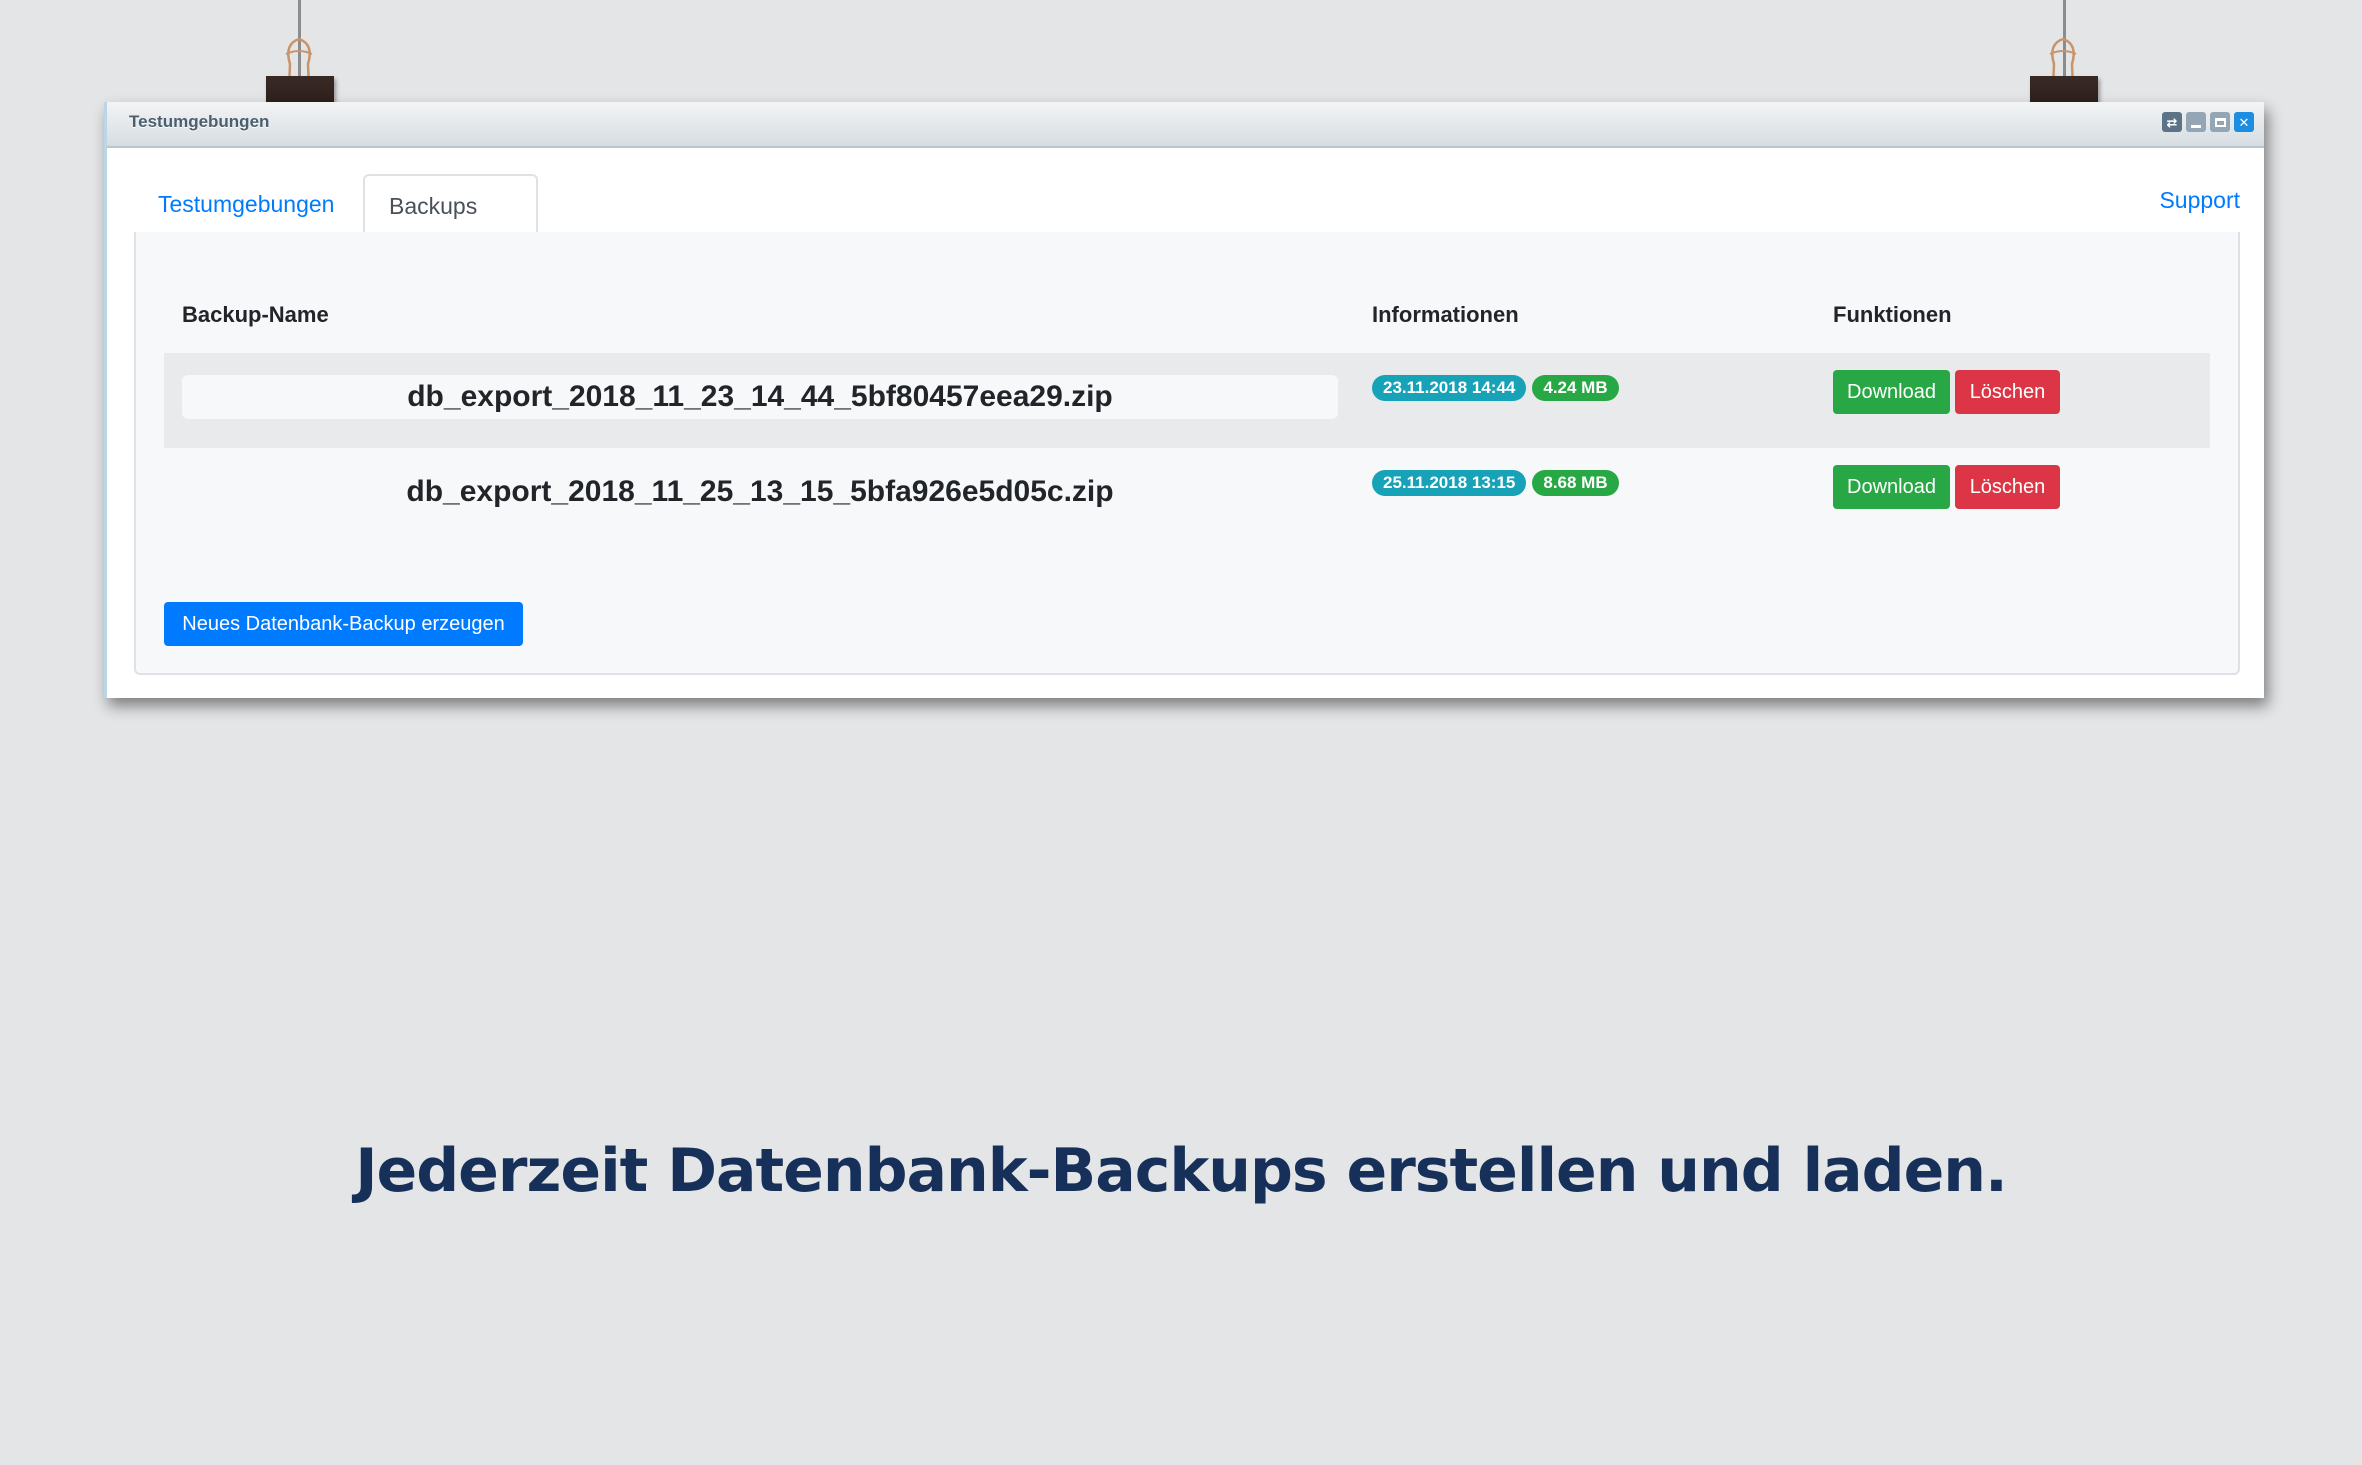 The image size is (2362, 1465). What do you see at coordinates (1185, 125) in the screenshot?
I see `window-titlebar: Testumgebungen ⇄ ✕` at bounding box center [1185, 125].